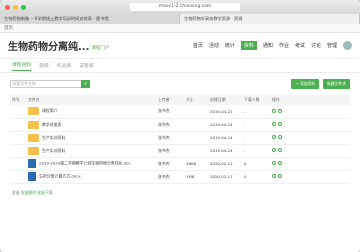 The height and width of the screenshot is (252, 360). What do you see at coordinates (268, 45) in the screenshot?
I see `nav-notice: 通知` at bounding box center [268, 45].